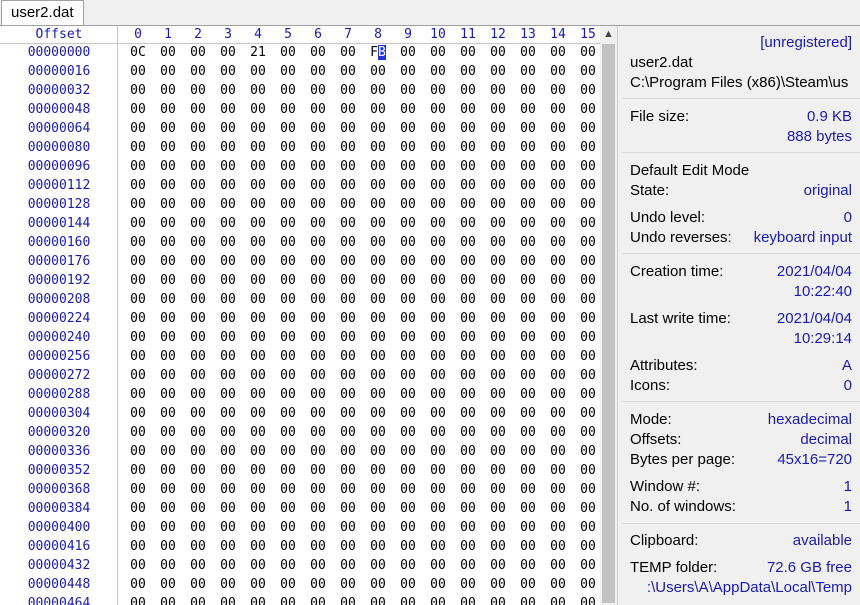 Image resolution: width=860 pixels, height=605 pixels. What do you see at coordinates (300, 584) in the screenshot?
I see `hex-row: 00000448 00 00 00 00 00 00 00 00 00 00 00 00 00 00 00 00` at bounding box center [300, 584].